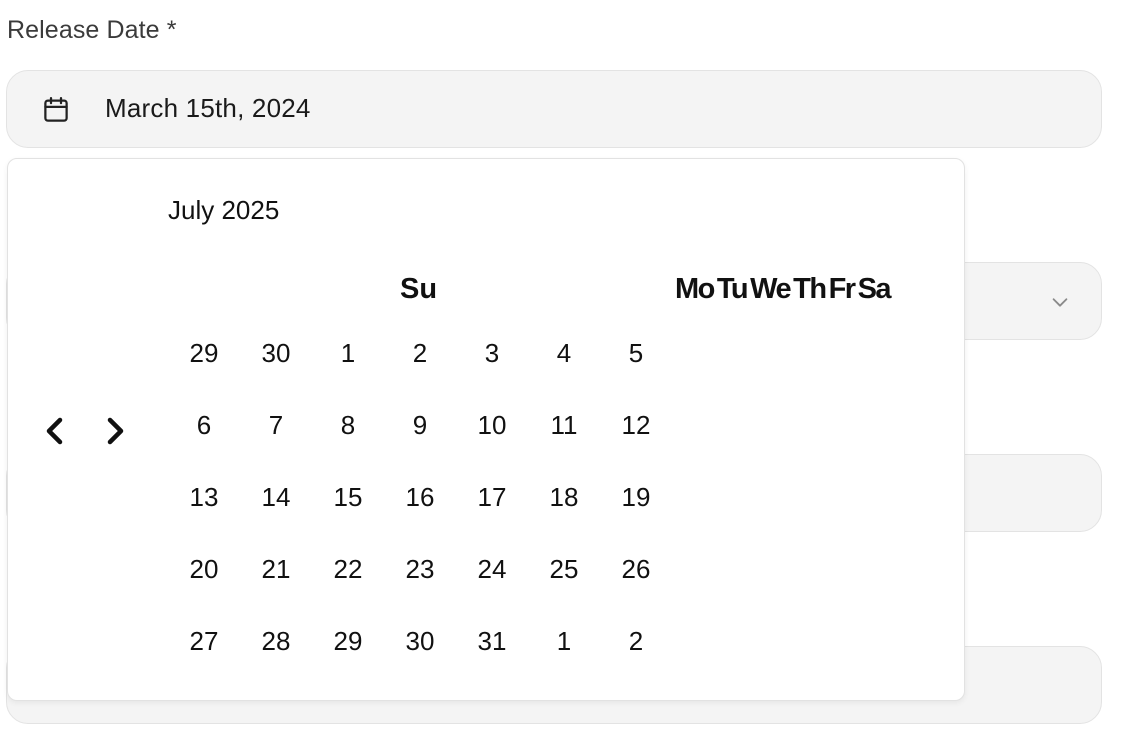 Image resolution: width=1124 pixels, height=734 pixels. I want to click on weekday-header: Sa, so click(874, 289).